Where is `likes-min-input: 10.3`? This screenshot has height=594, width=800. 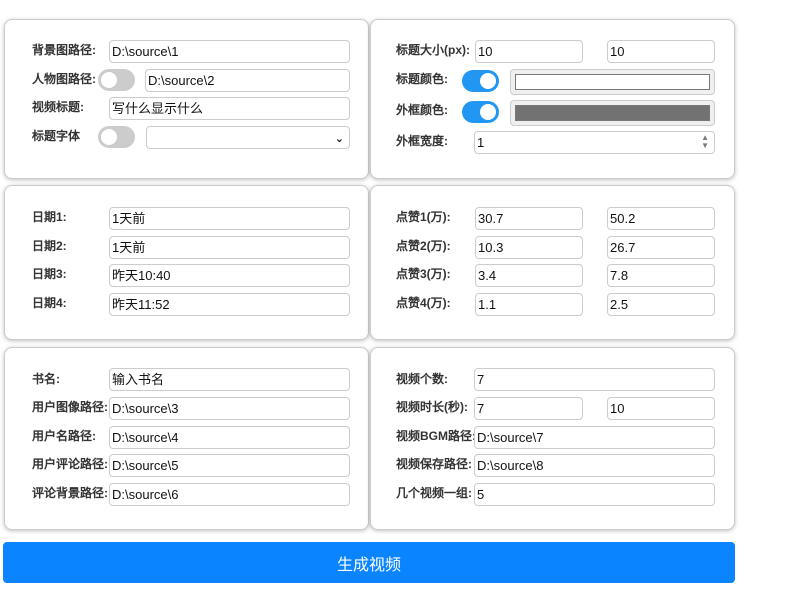 likes-min-input: 10.3 is located at coordinates (529, 247).